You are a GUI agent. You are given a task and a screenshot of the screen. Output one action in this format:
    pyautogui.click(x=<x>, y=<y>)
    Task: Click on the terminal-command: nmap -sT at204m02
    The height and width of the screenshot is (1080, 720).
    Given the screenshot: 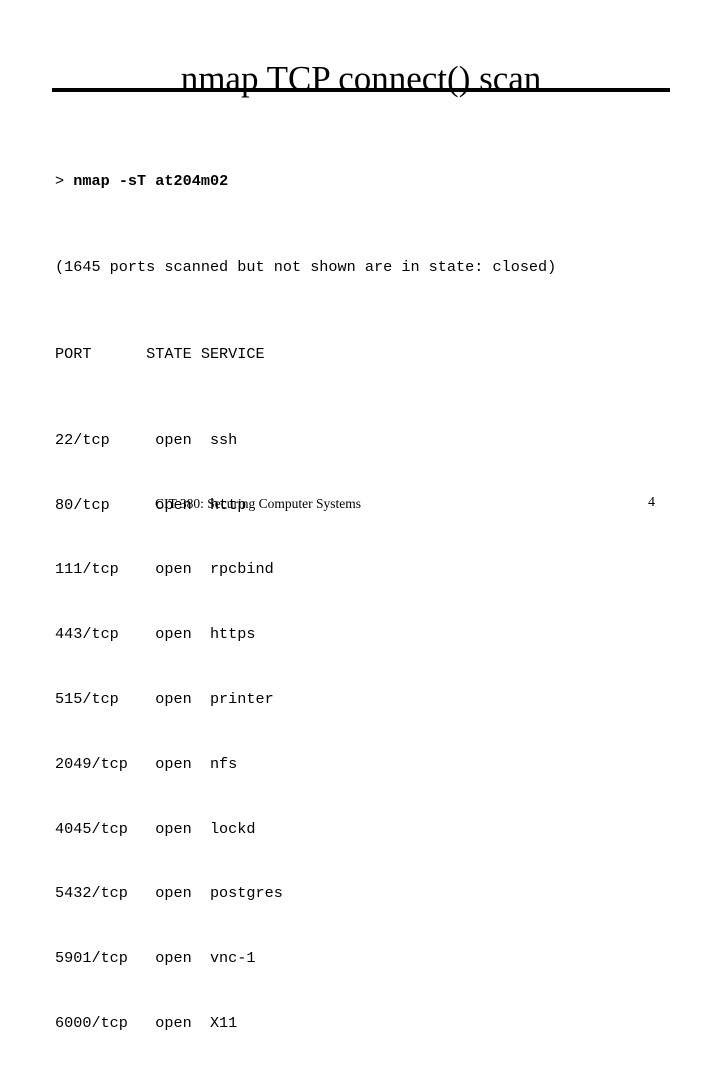 What is the action you would take?
    pyautogui.click(x=151, y=180)
    